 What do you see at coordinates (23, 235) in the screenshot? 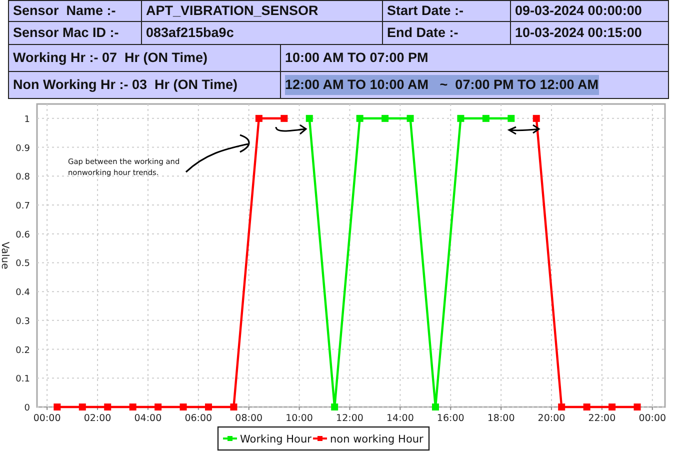
I see `y-tick-label: 0.6` at bounding box center [23, 235].